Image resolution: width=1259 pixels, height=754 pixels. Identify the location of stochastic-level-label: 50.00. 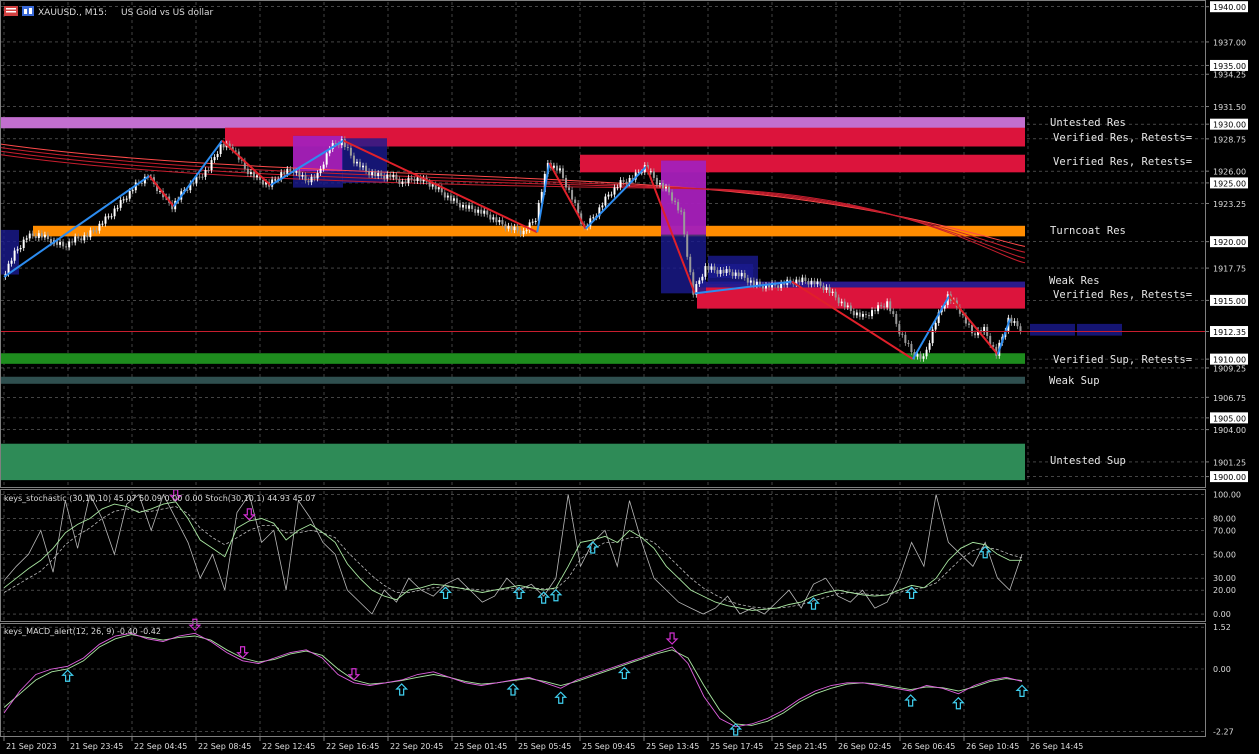
(1224, 554).